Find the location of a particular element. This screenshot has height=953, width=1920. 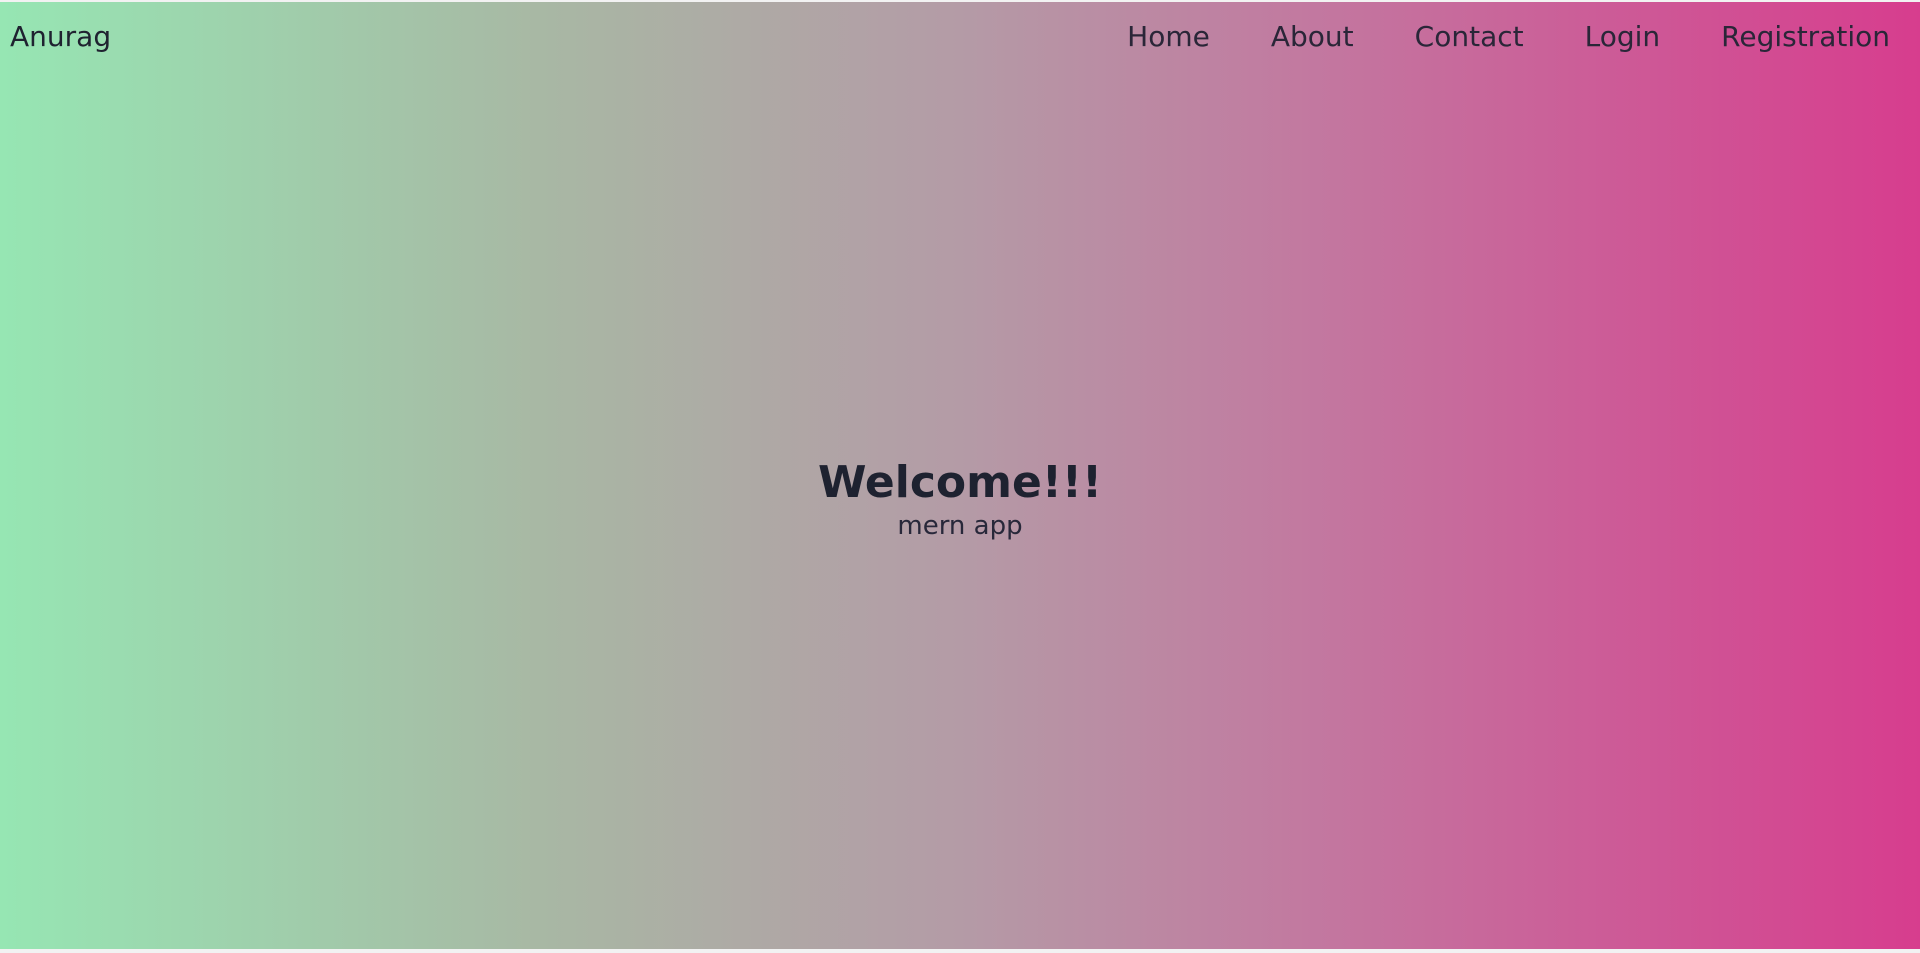

nav-item-contact: Contact is located at coordinates (1469, 37).